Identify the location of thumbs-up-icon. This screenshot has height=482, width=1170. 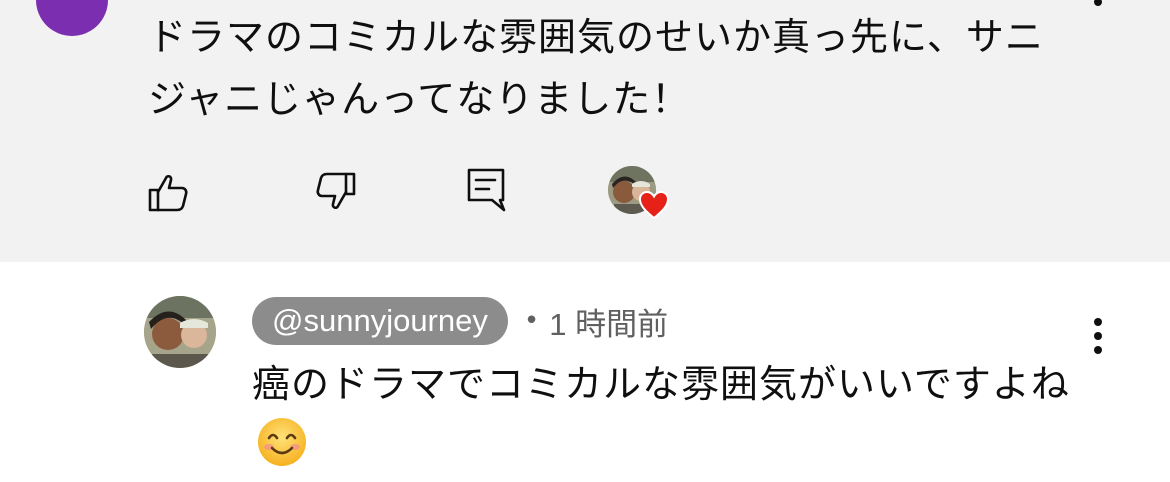
(168, 193).